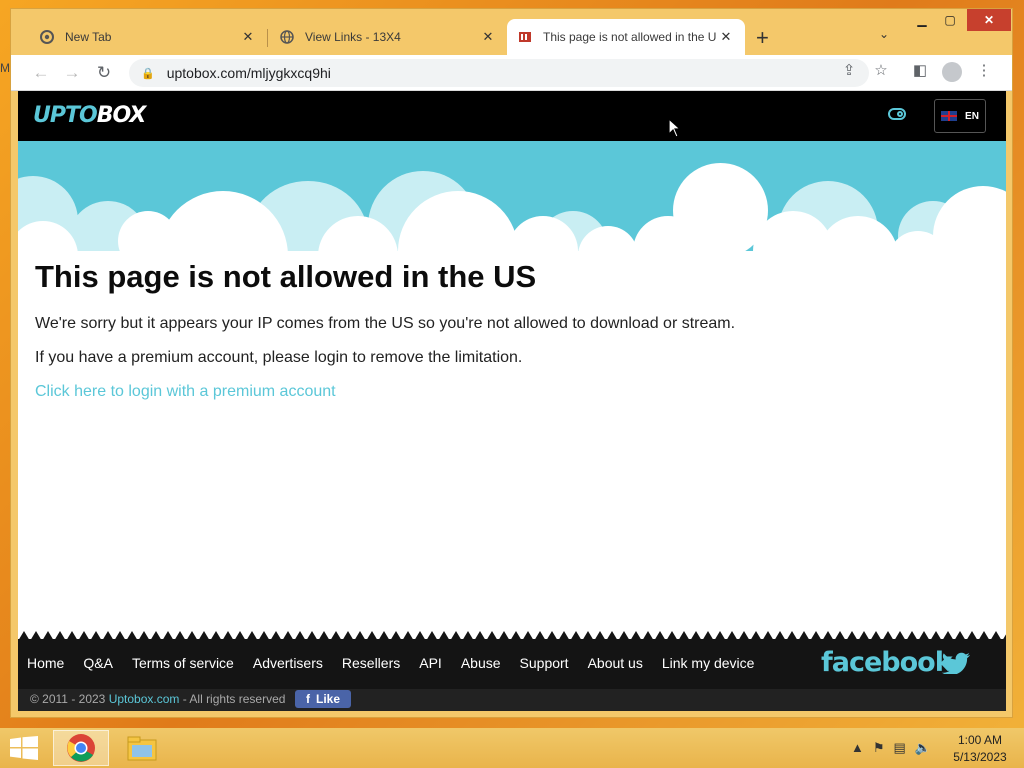  What do you see at coordinates (512, 116) in the screenshot?
I see `site-header: UPTOBOX EN` at bounding box center [512, 116].